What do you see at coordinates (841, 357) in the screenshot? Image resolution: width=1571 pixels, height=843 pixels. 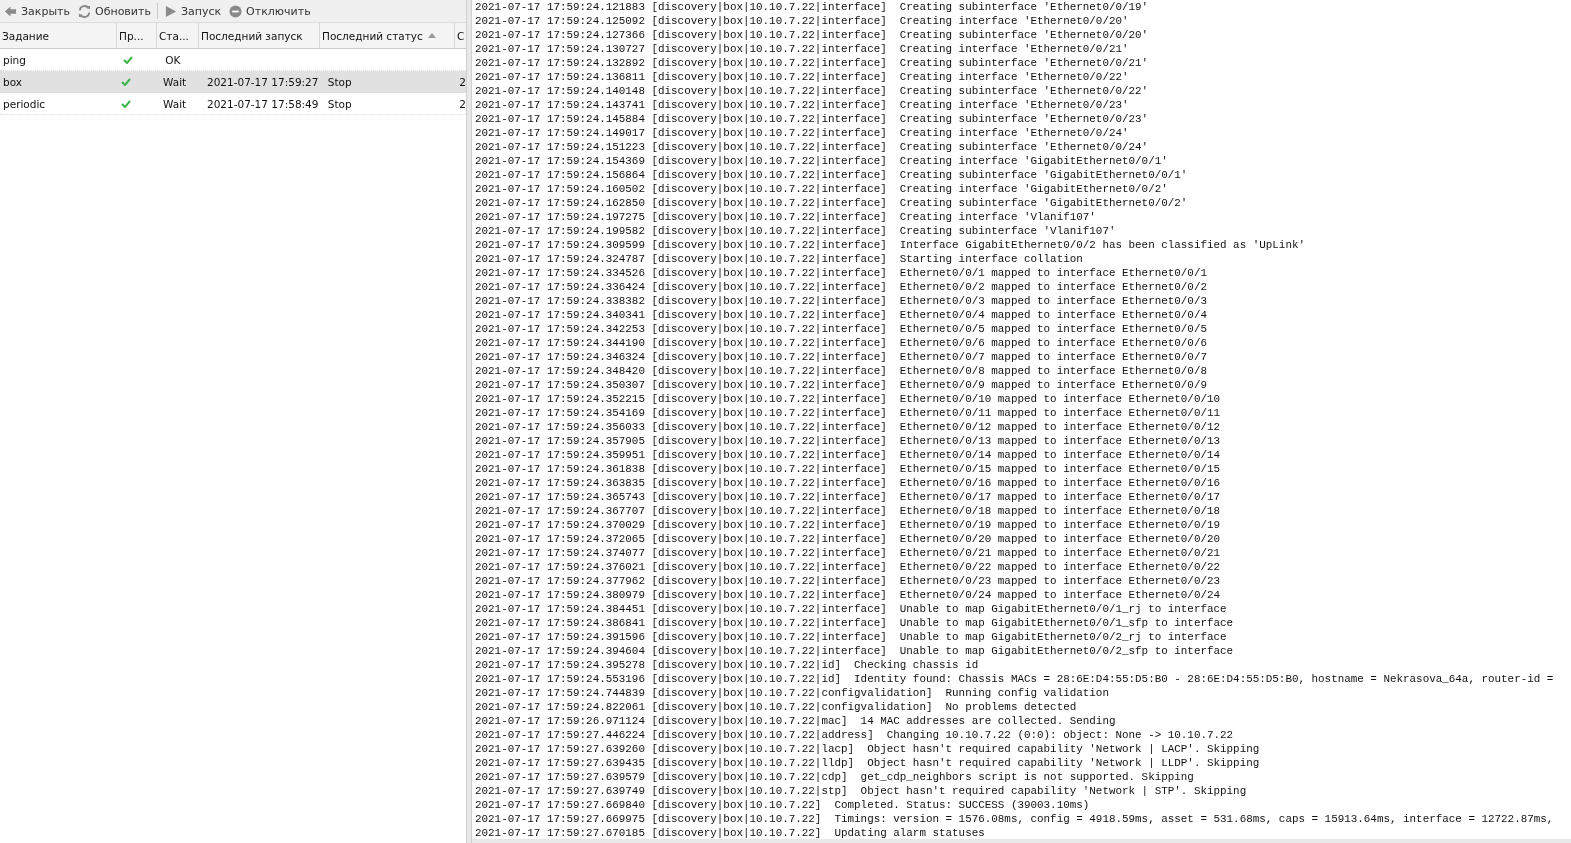 I see `log-line: 2021-07-17 17:59:24.346324 [discovery|box|10.10.7.22|interface] Ethernet0/0/7 mapped to interface Ethernet0/0/7` at bounding box center [841, 357].